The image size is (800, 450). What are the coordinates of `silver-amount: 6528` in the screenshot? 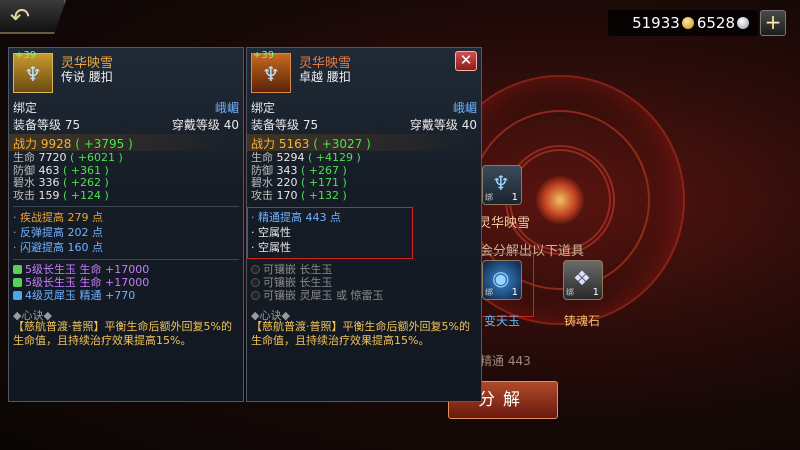 It's located at (715, 23).